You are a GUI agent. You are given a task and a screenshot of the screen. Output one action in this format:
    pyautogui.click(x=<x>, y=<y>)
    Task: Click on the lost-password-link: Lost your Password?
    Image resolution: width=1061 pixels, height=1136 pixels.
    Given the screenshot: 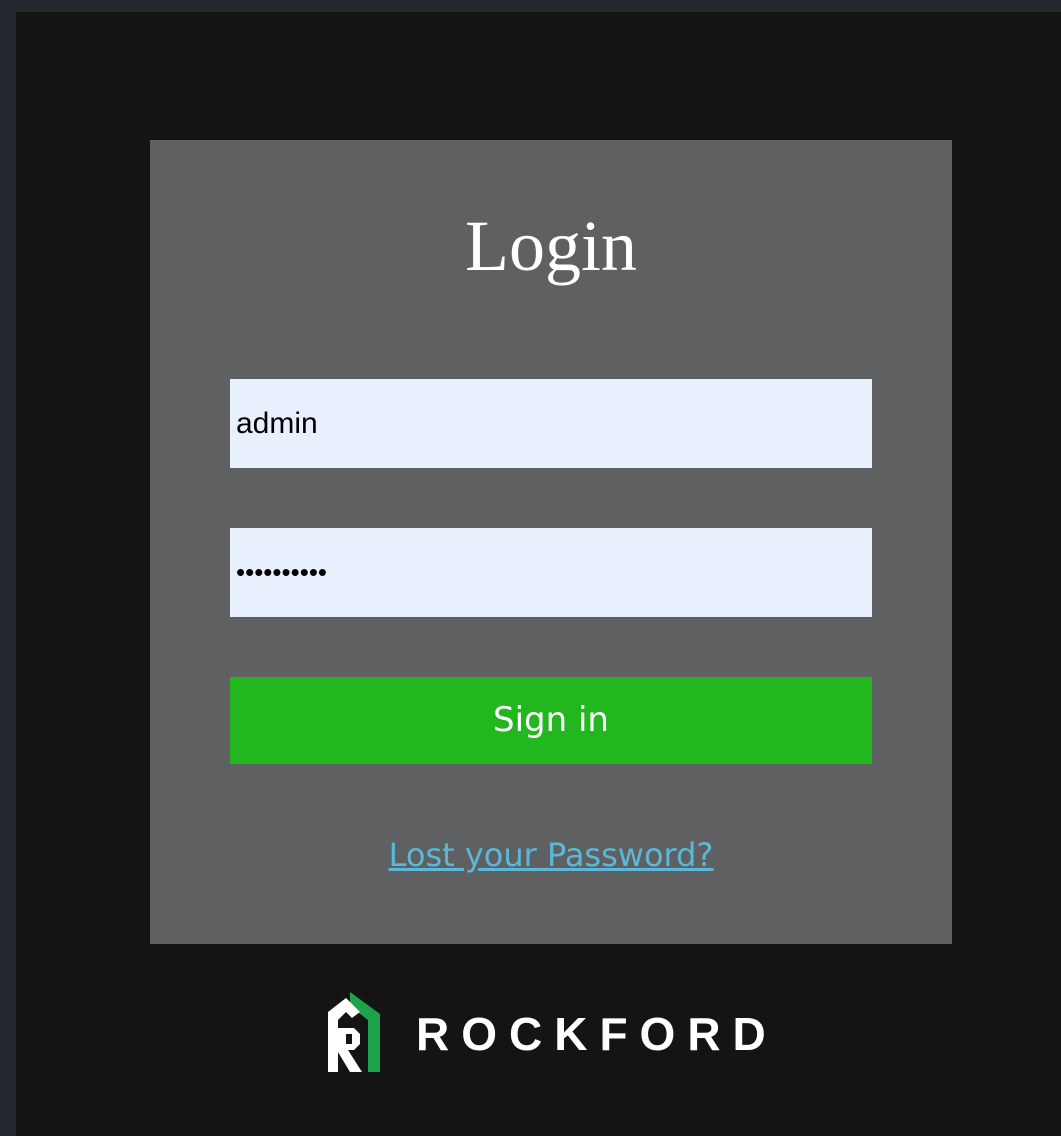 What is the action you would take?
    pyautogui.click(x=551, y=855)
    